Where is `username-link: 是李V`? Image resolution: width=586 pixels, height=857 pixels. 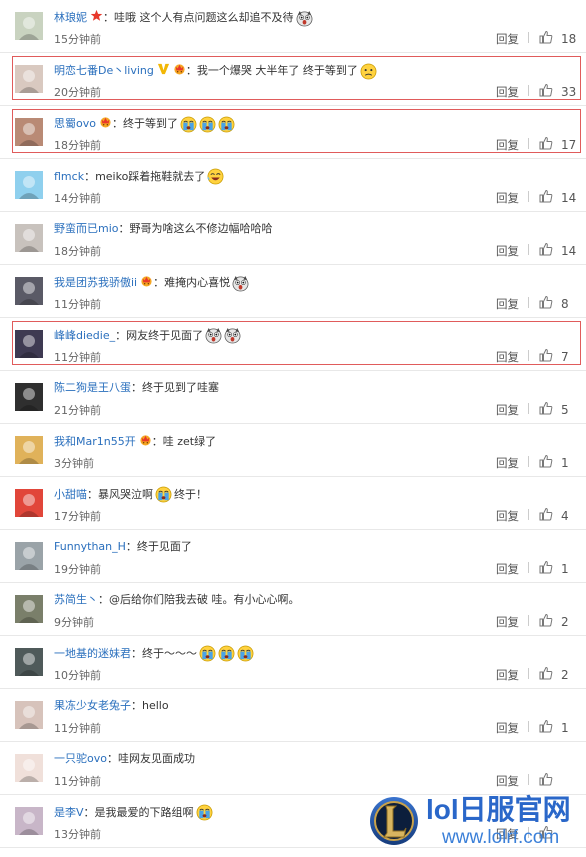
username-link: 是李V is located at coordinates (69, 813).